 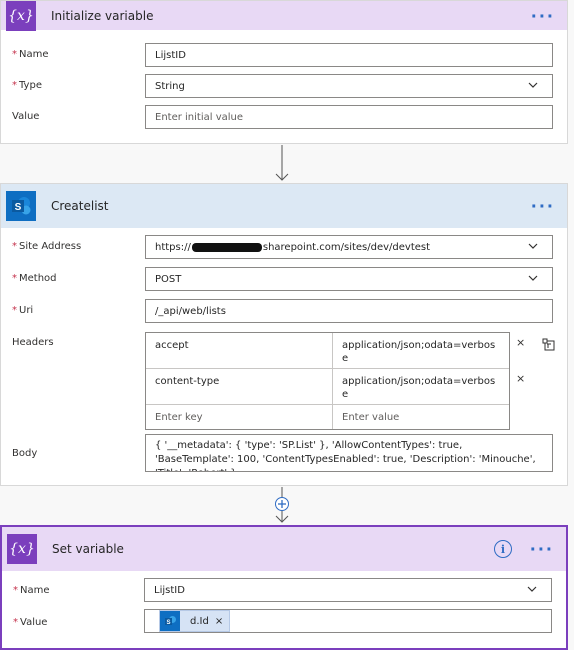 I want to click on card-title: Createlist, so click(x=80, y=206).